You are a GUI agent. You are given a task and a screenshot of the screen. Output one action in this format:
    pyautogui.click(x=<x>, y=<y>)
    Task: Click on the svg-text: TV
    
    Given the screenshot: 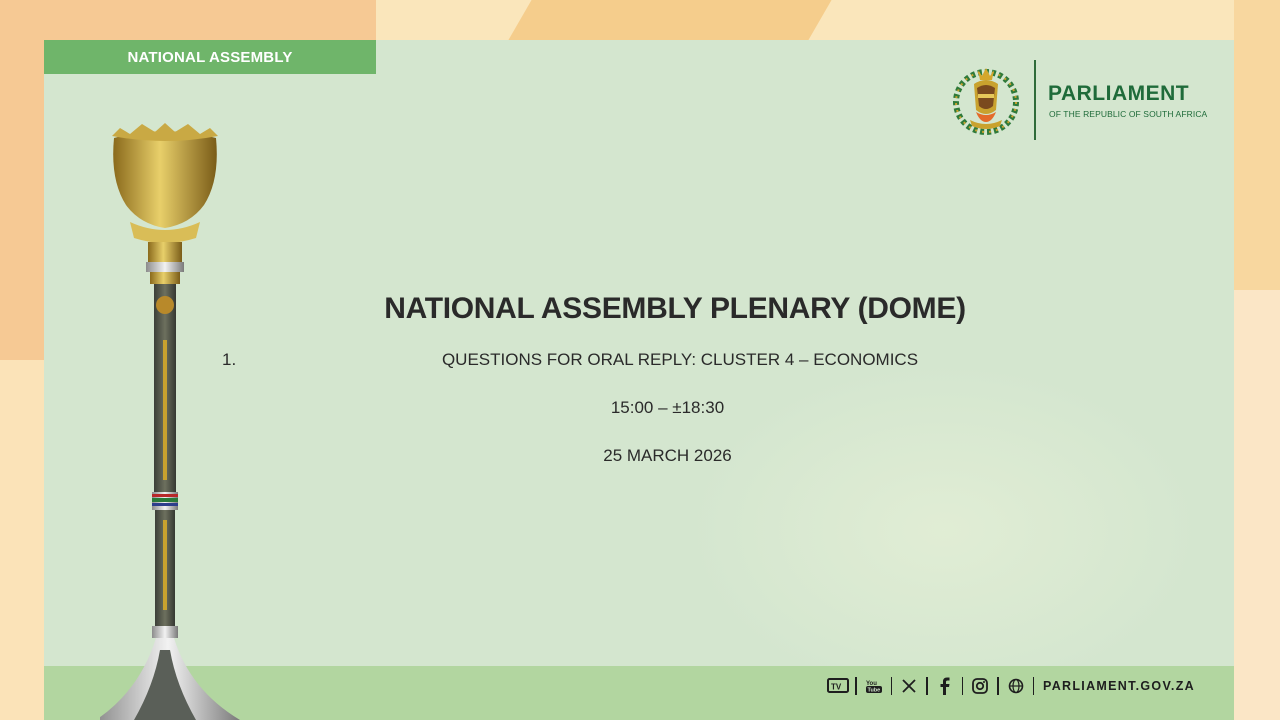 What is the action you would take?
    pyautogui.click(x=836, y=687)
    